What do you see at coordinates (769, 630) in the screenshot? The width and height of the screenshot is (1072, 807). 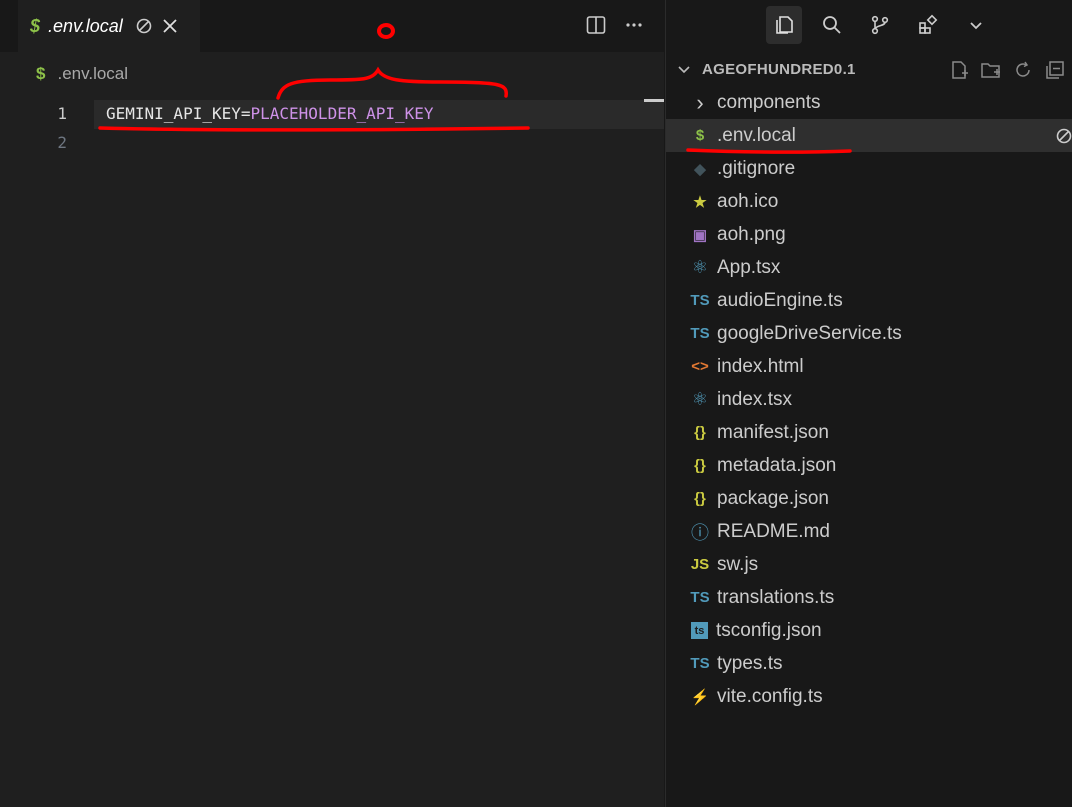 I see `tree-item-label: tsconfig.json` at bounding box center [769, 630].